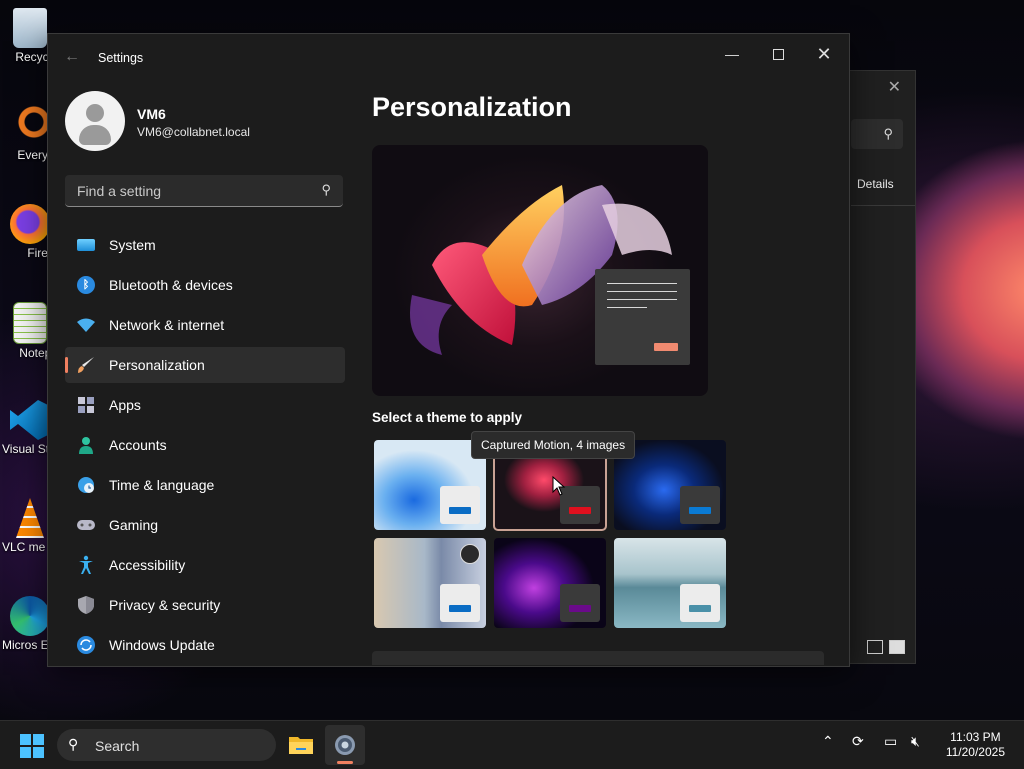 This screenshot has width=1024, height=769. I want to click on sidebar-item-system: System, so click(205, 245).